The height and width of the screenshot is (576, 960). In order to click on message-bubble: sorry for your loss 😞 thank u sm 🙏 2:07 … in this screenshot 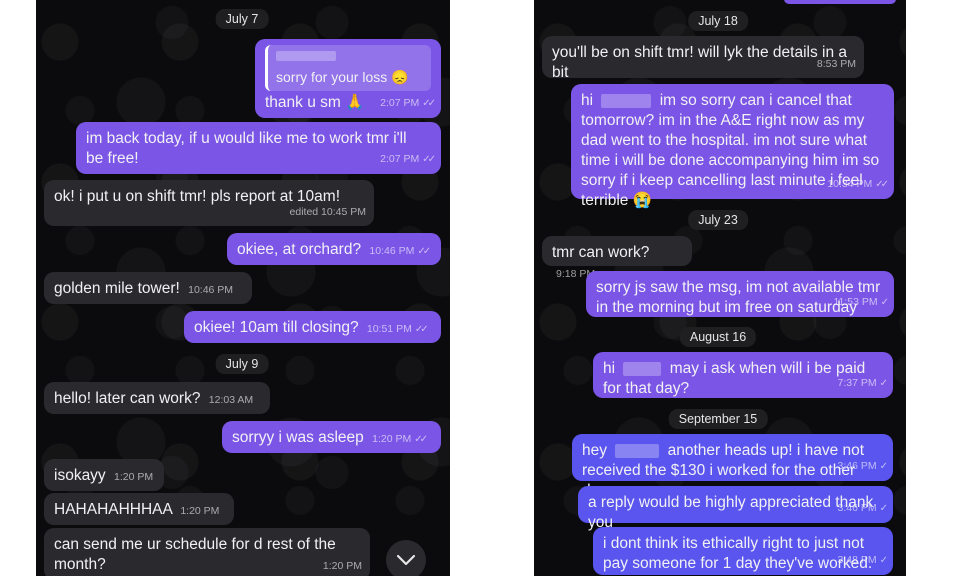, I will do `click(348, 78)`.